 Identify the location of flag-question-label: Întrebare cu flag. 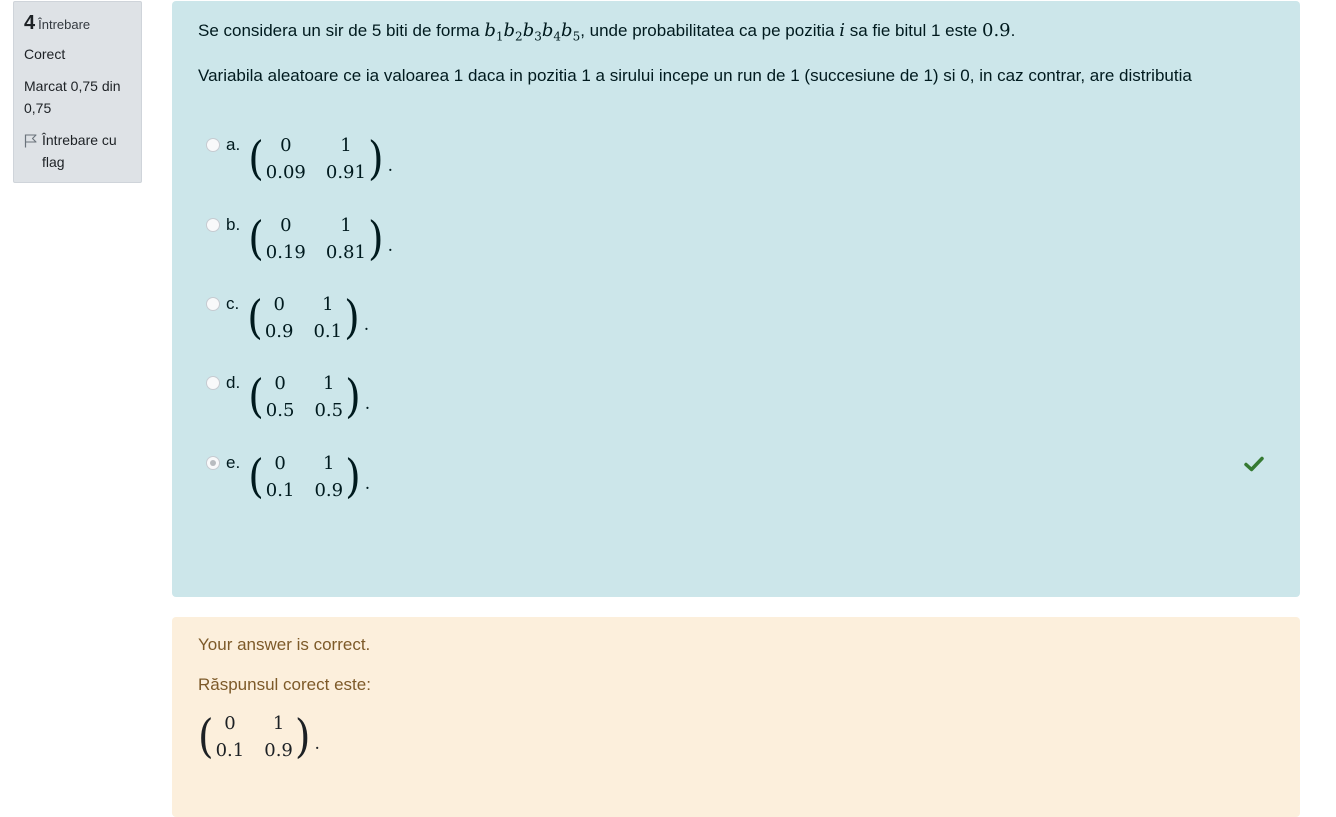
(79, 151).